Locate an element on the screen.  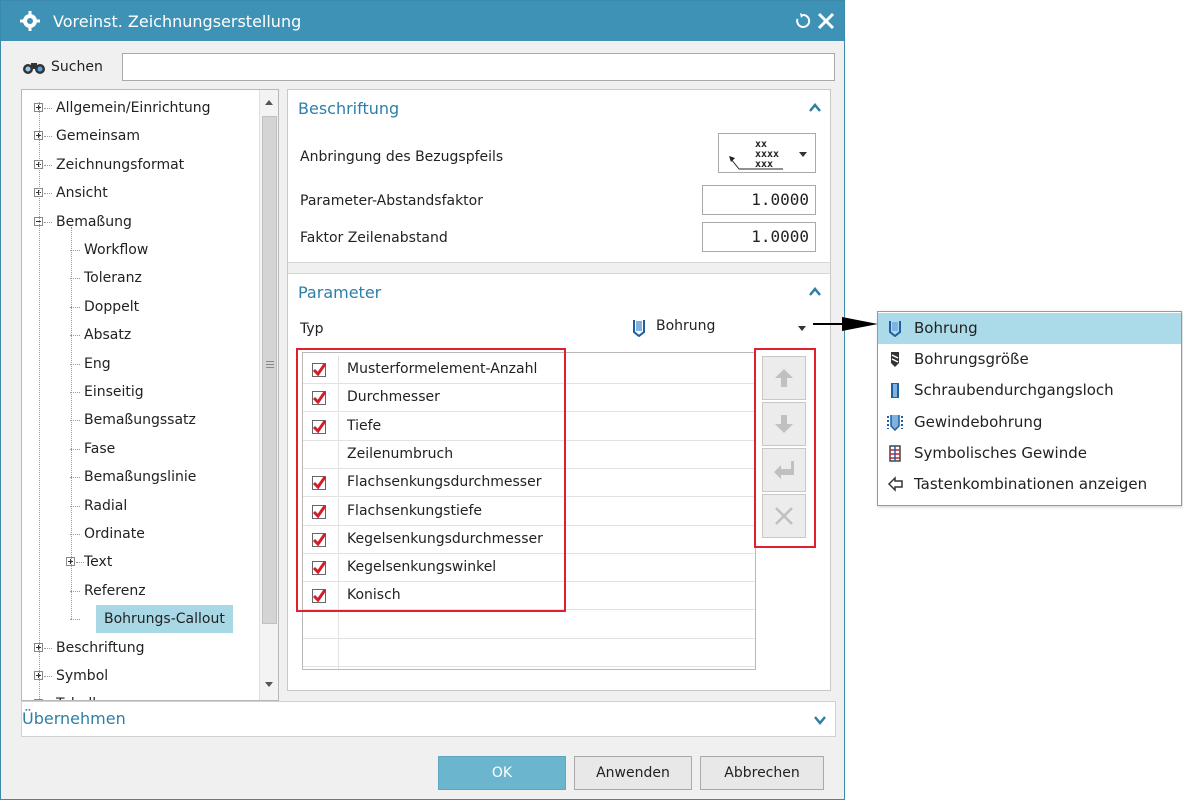
tree-item: Bohrungs-Callout is located at coordinates (140, 619).